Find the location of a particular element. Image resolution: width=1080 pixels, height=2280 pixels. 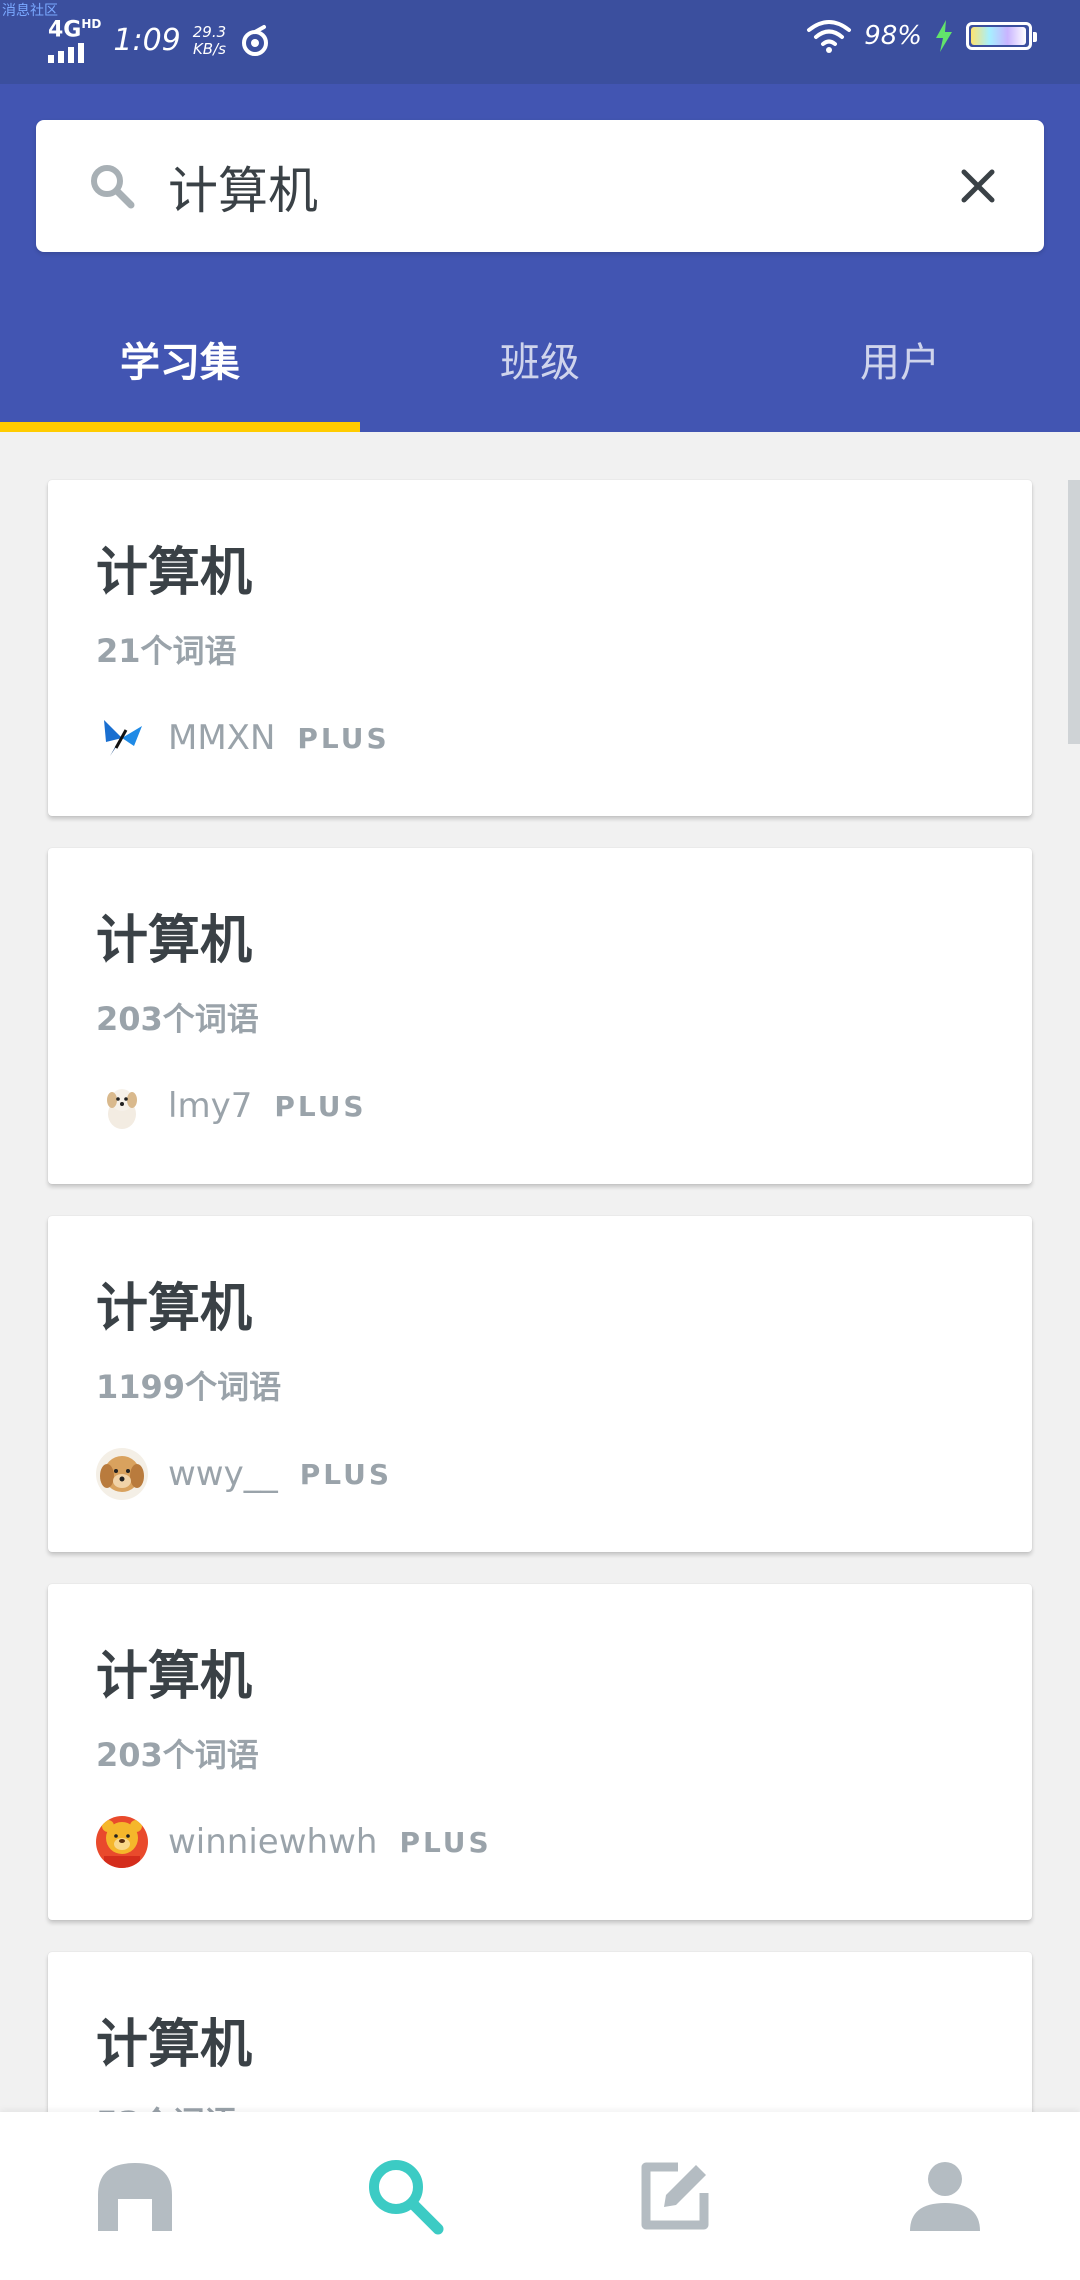

tab-users: 用户 is located at coordinates (900, 364).